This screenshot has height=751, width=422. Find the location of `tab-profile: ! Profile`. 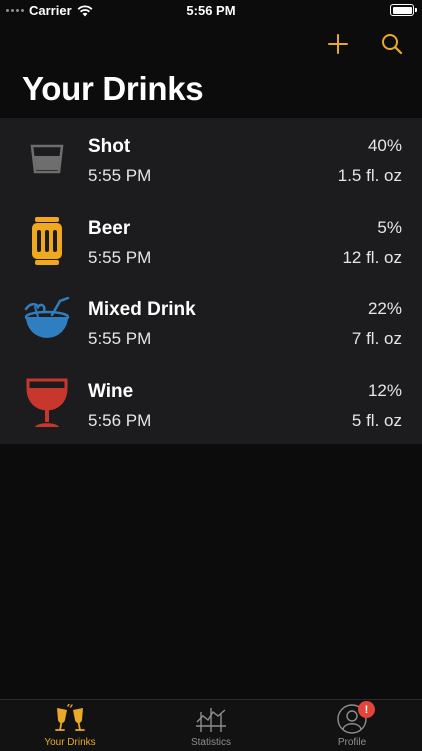

tab-profile: ! Profile is located at coordinates (352, 725).